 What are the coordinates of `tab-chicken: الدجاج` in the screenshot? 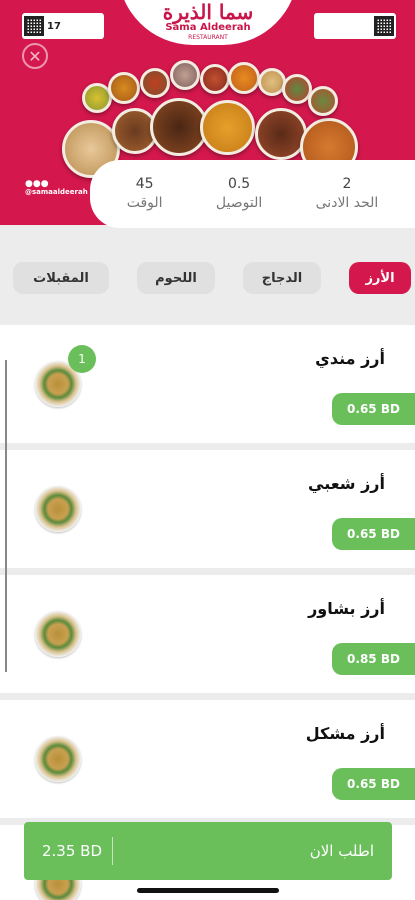 It's located at (282, 278).